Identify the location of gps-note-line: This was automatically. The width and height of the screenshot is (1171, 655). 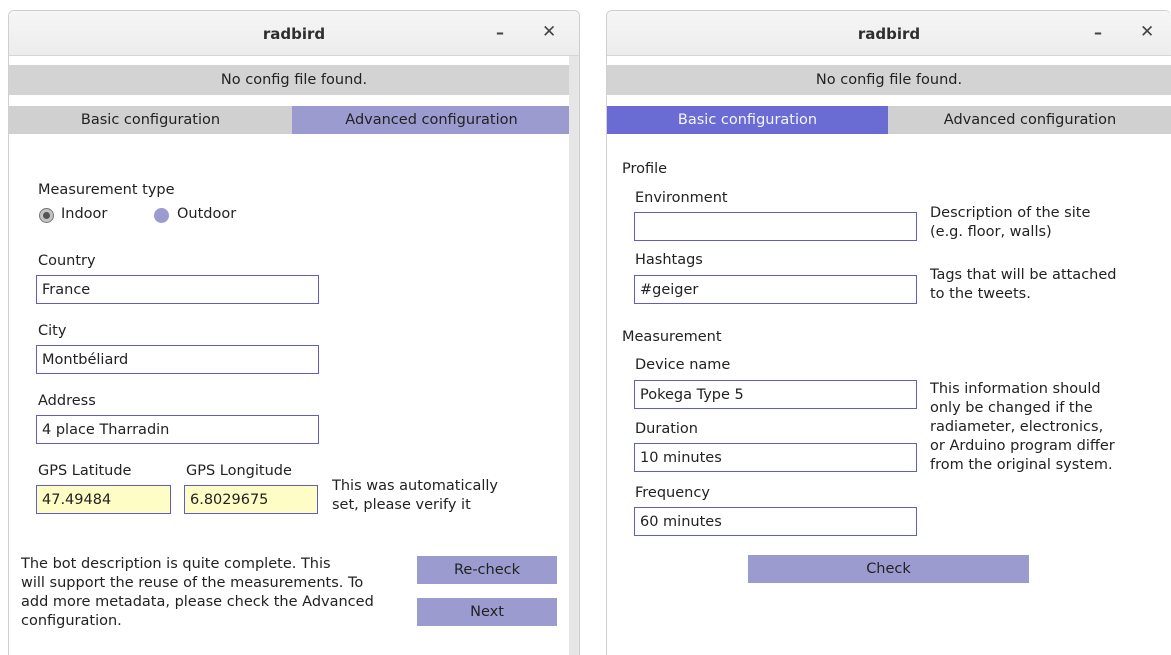
(415, 486).